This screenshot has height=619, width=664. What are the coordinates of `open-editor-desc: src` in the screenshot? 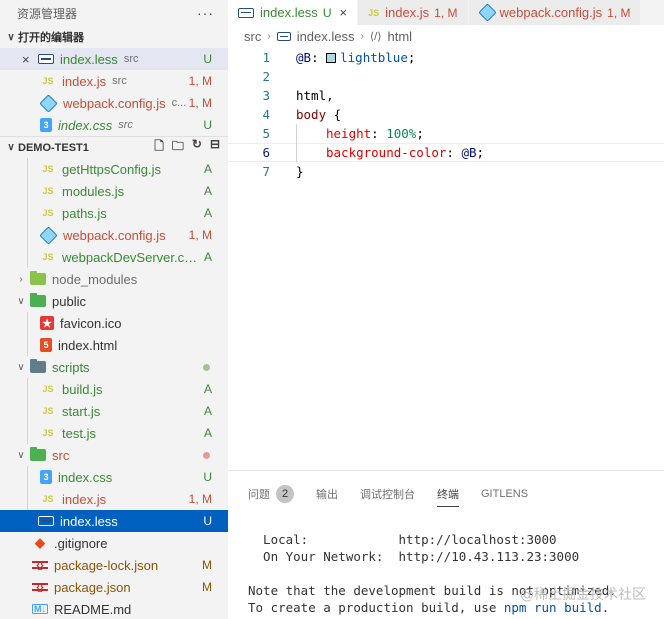 It's located at (119, 81).